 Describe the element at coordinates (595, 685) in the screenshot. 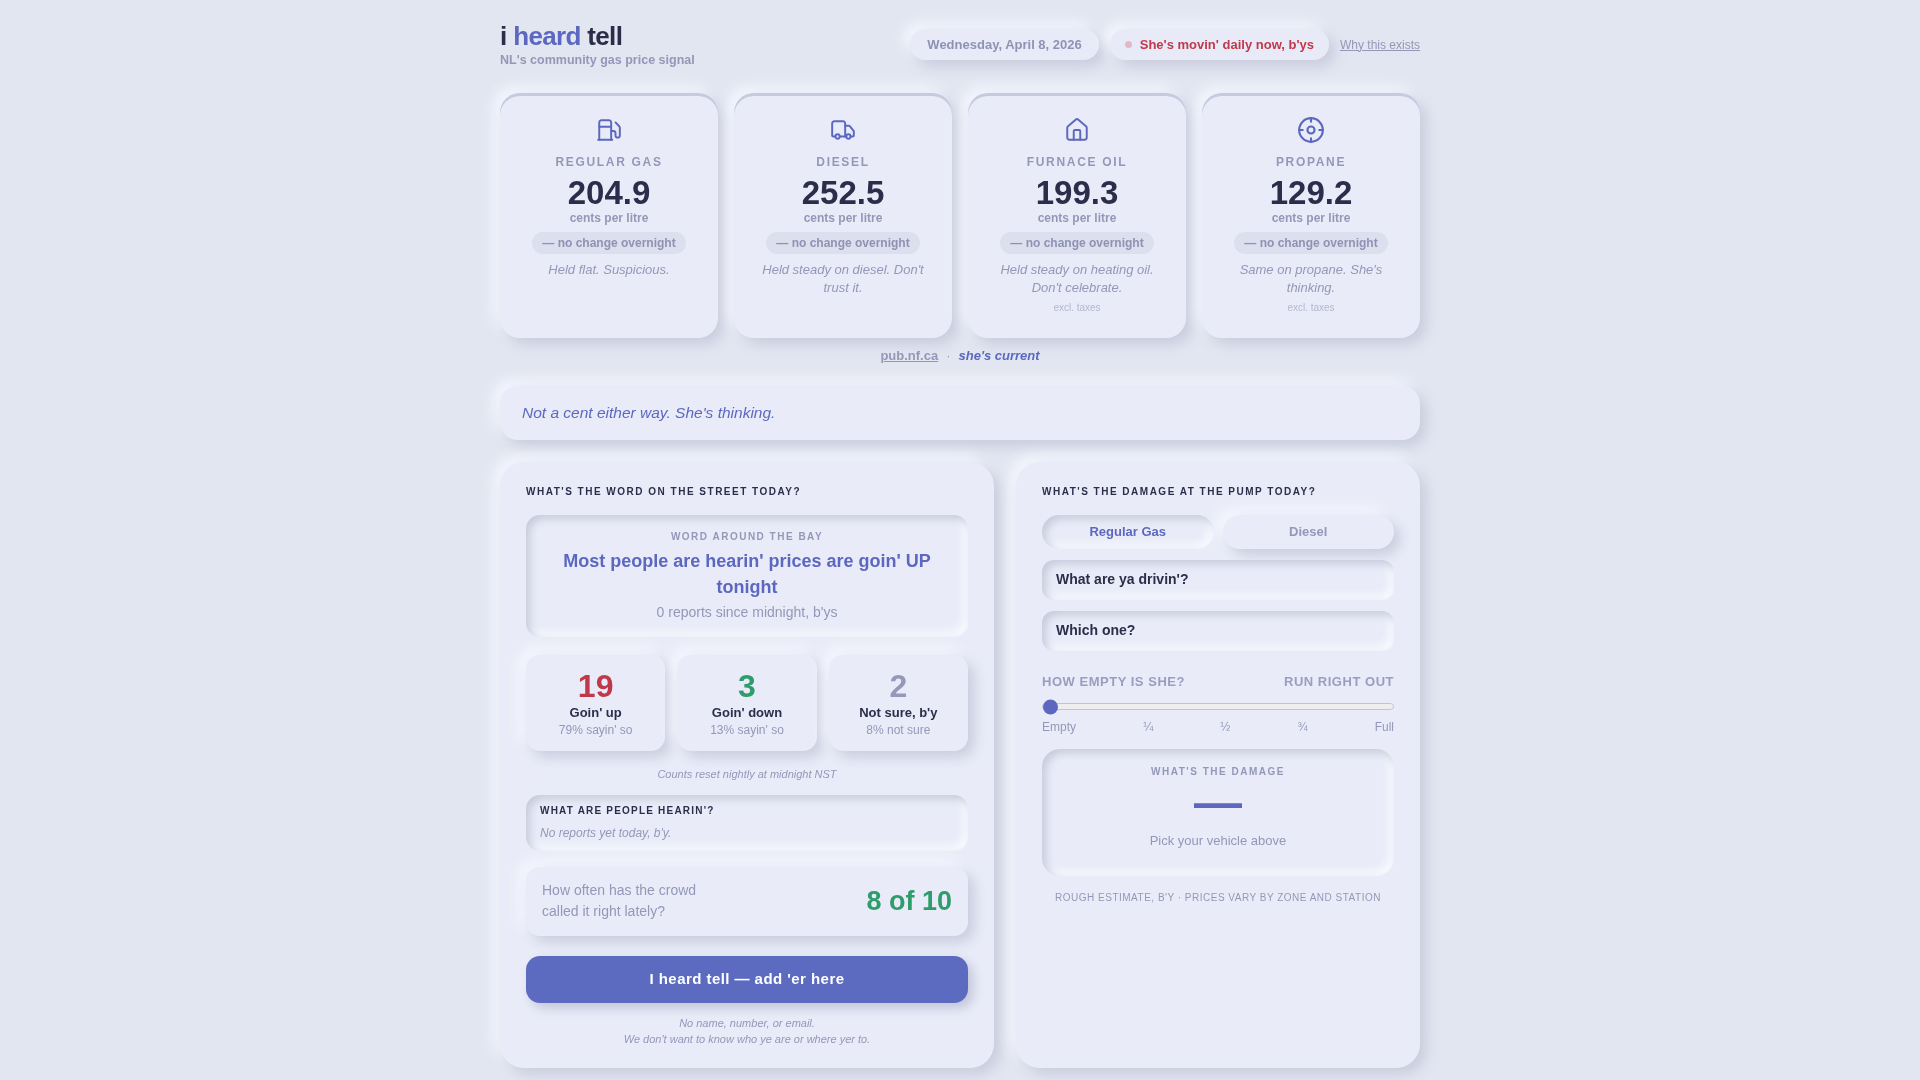

I see `vote-count: 19` at that location.